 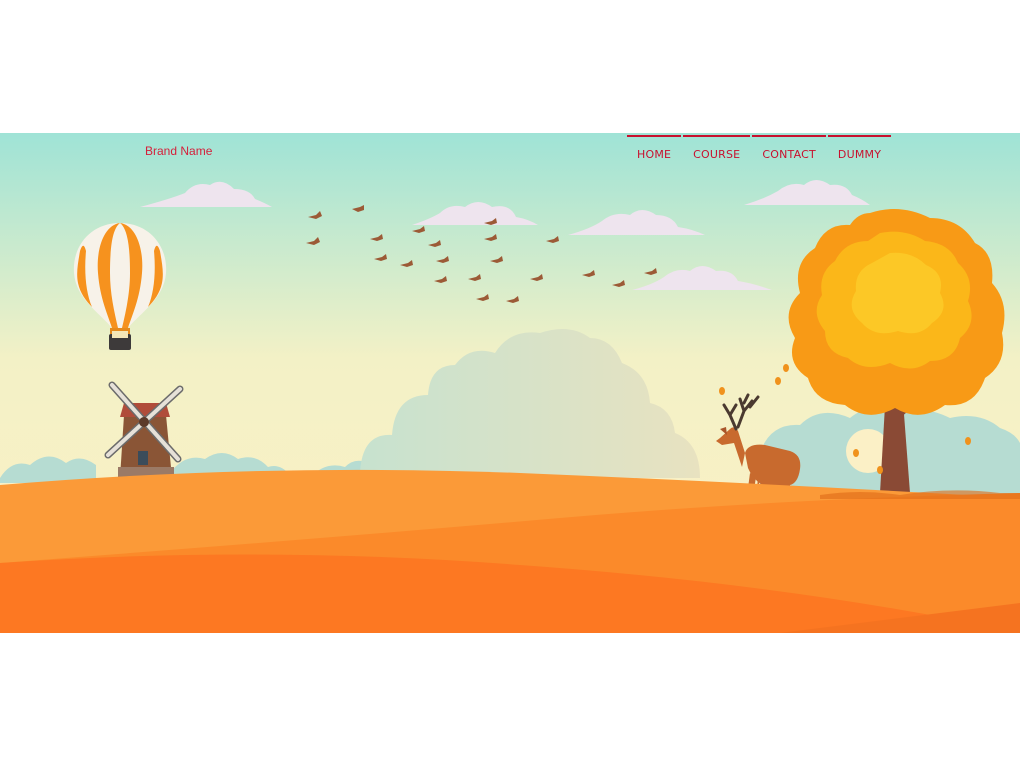 What do you see at coordinates (859, 154) in the screenshot?
I see `nav-dummy: DUMMY` at bounding box center [859, 154].